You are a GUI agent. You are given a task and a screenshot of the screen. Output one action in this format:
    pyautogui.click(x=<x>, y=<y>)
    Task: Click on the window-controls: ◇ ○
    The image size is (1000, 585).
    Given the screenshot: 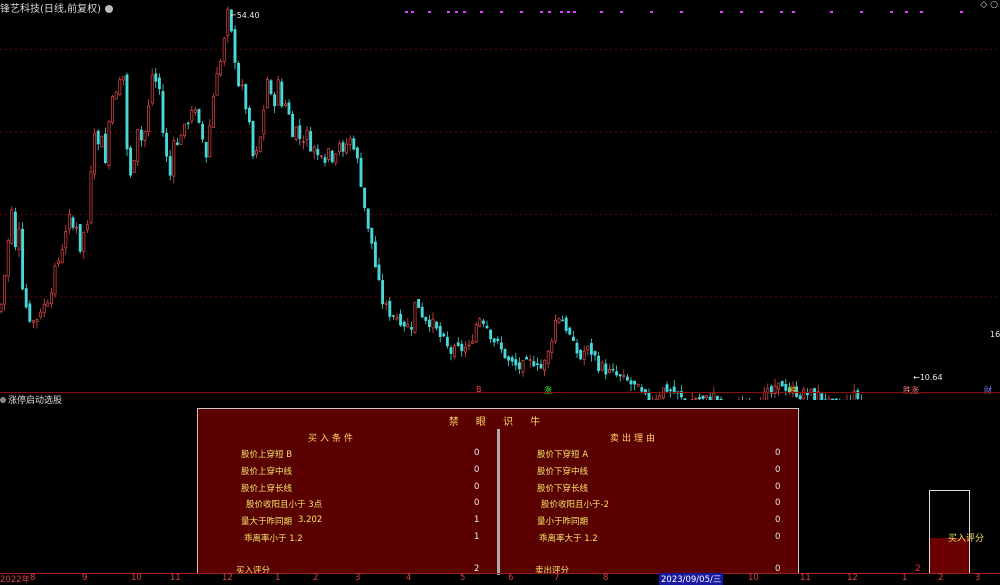 What is the action you would take?
    pyautogui.click(x=989, y=5)
    